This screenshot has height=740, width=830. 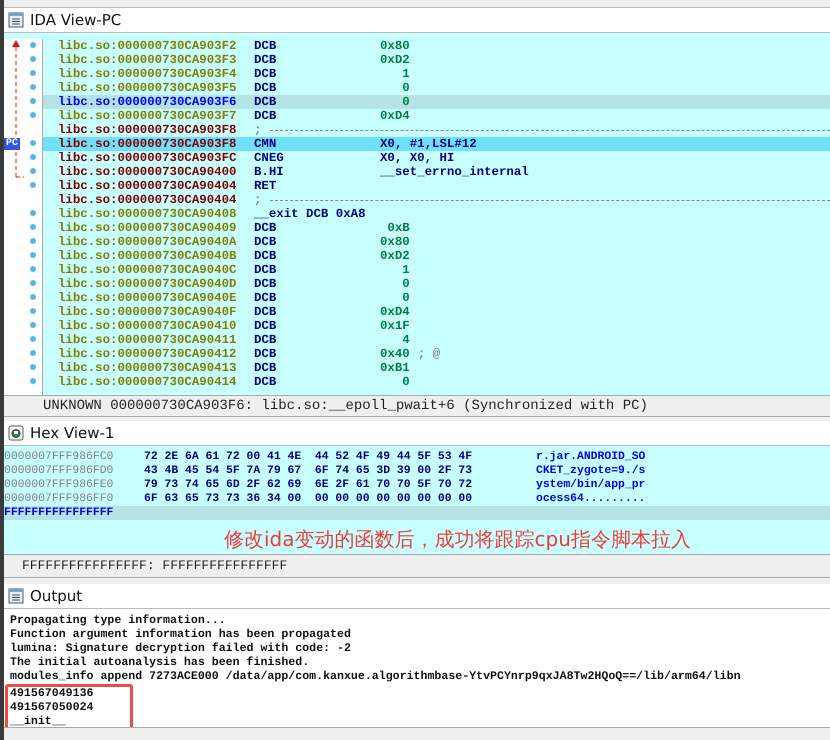 I want to click on disassembly-line: libc.so:000000730CA903FC CNEG X0, X0, HI, so click(x=436, y=158).